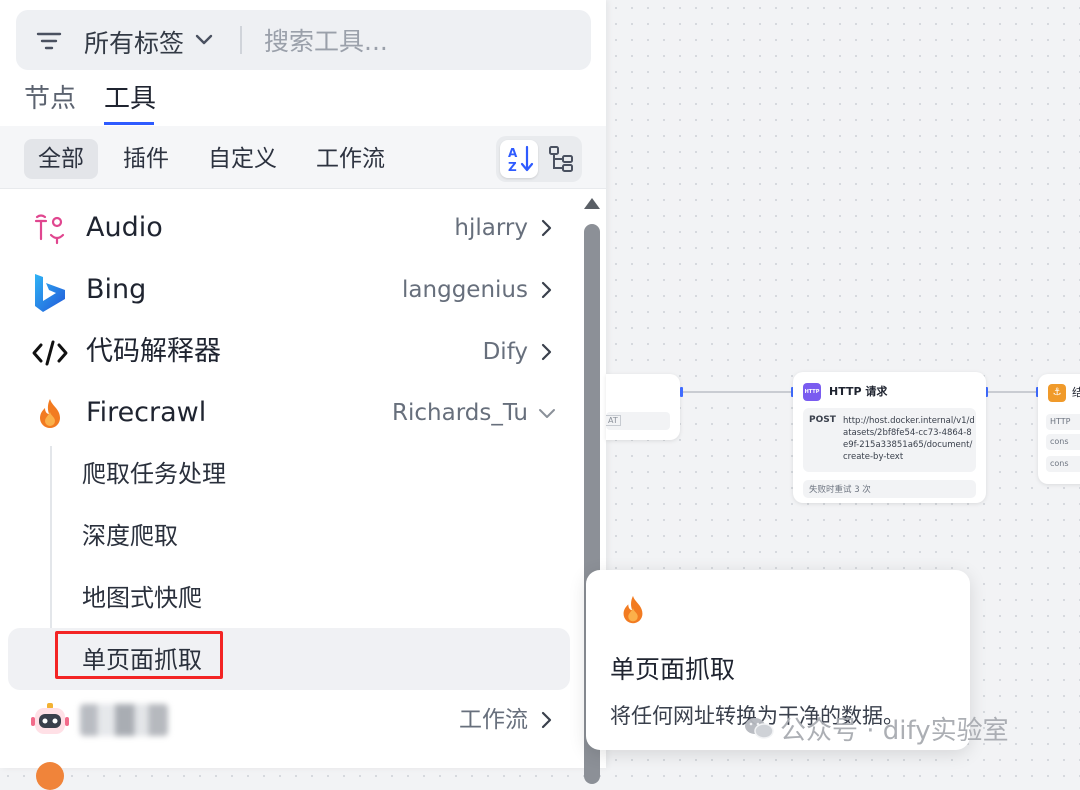  Describe the element at coordinates (840, 490) in the screenshot. I see `retry-text: 失败时重试 3 次` at that location.